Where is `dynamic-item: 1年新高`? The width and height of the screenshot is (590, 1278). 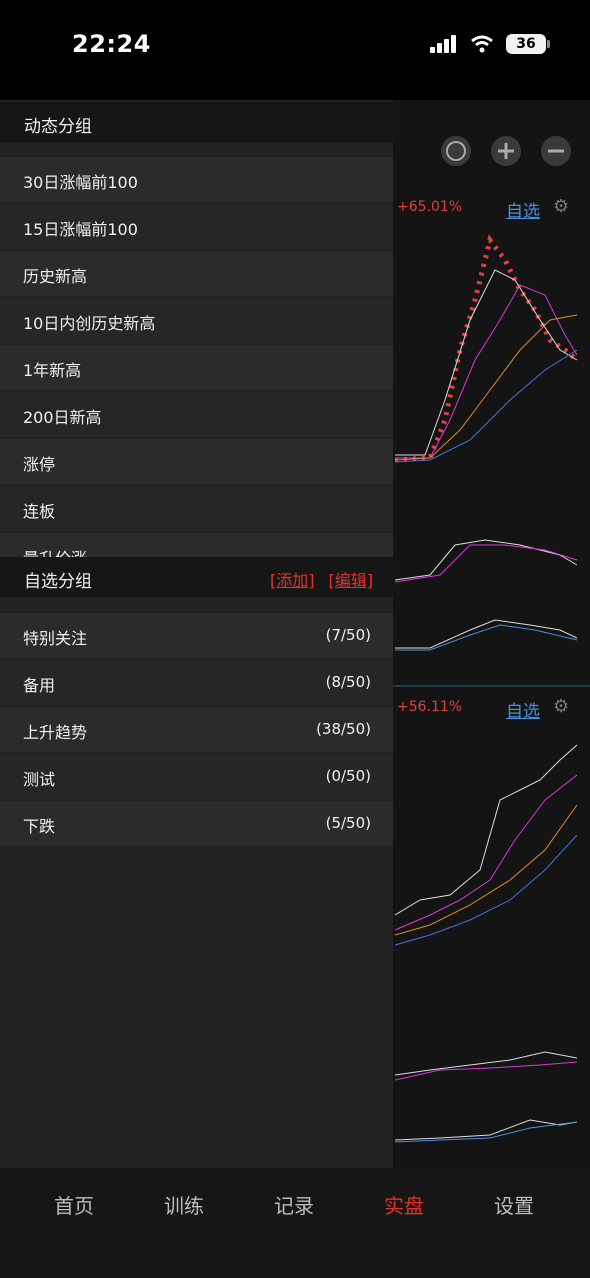
dynamic-item: 1年新高 is located at coordinates (196, 367).